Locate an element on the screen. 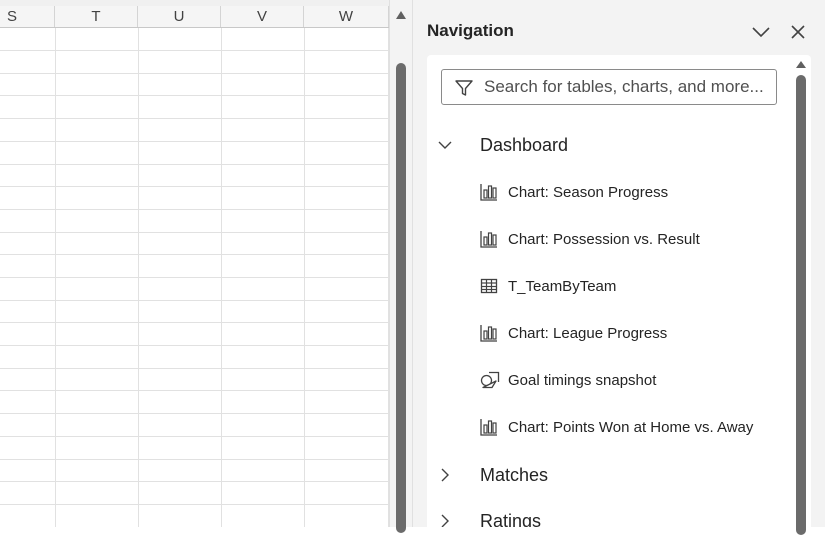  search-box is located at coordinates (609, 87).